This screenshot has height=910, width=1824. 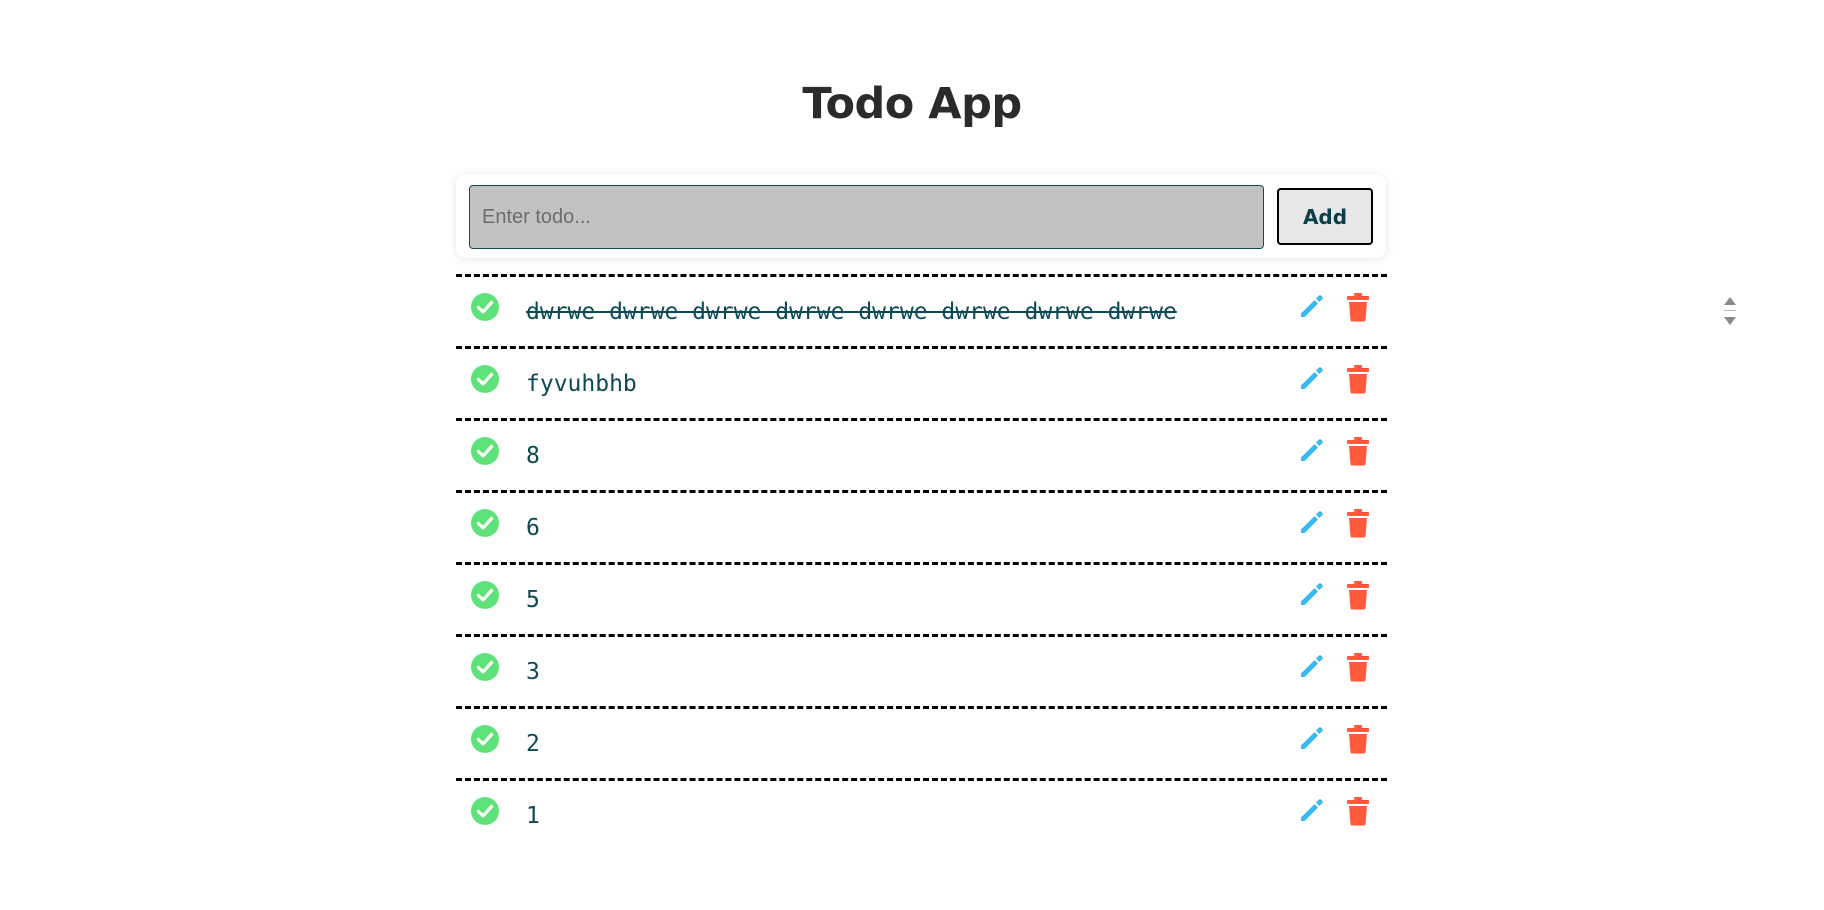 I want to click on stepper-up-icon, so click(x=1730, y=301).